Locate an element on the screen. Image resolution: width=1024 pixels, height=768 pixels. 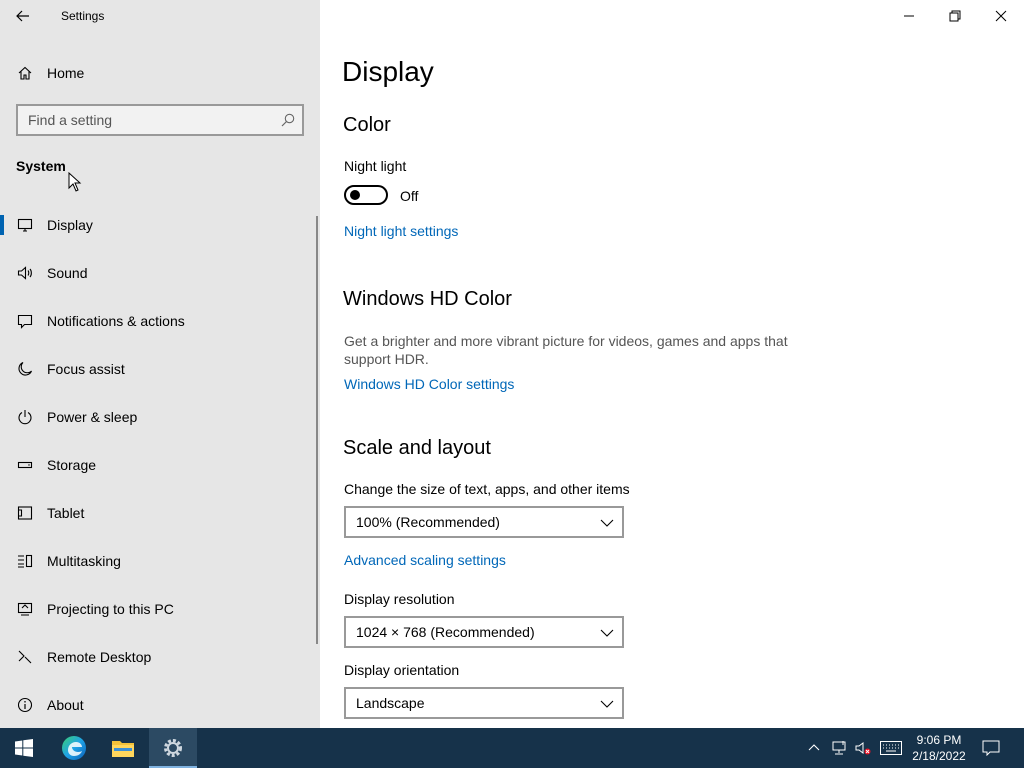
back-arrow-icon is located at coordinates (22, 16).